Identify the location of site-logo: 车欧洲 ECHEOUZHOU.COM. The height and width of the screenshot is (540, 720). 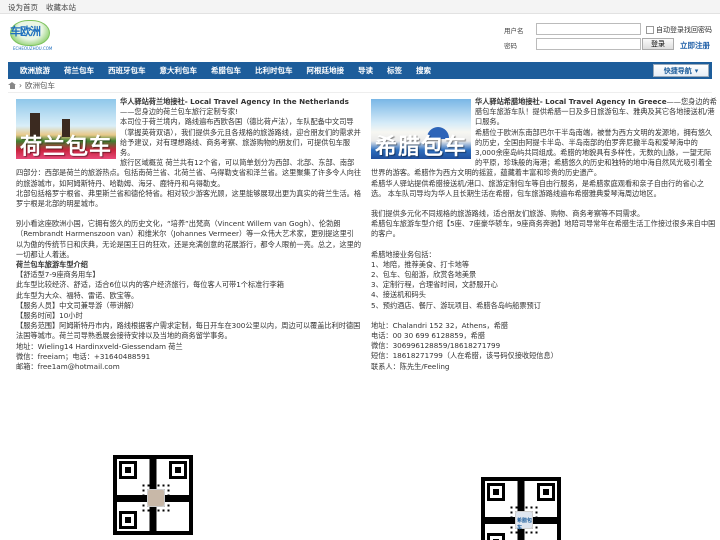
(32, 35).